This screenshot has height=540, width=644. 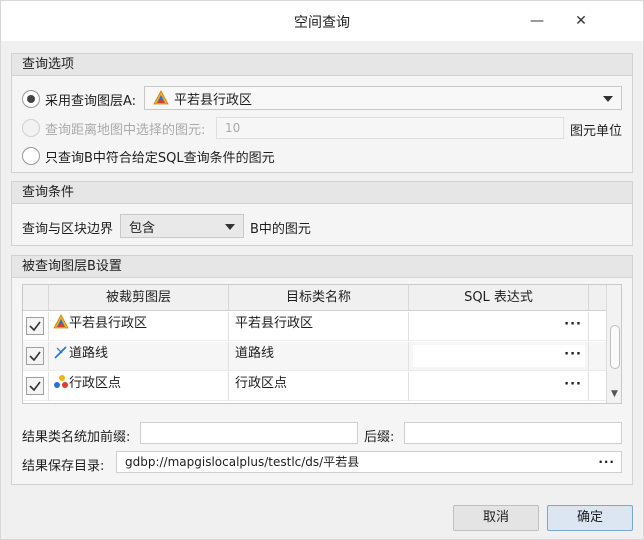 What do you see at coordinates (63, 466) in the screenshot?
I see `save-dir-label: 结果保存目录:` at bounding box center [63, 466].